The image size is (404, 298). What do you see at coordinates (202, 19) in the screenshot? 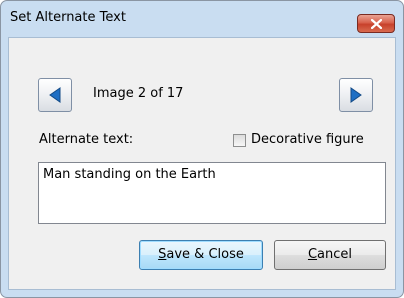
I see `title-bar: Set Alternate Text` at bounding box center [202, 19].